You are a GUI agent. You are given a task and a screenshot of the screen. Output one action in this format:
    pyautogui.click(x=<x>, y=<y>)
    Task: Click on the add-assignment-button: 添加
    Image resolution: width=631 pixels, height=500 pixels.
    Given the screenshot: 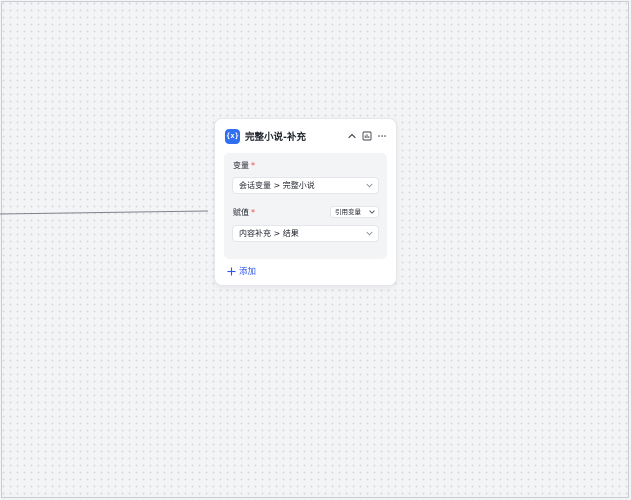 What is the action you would take?
    pyautogui.click(x=241, y=271)
    